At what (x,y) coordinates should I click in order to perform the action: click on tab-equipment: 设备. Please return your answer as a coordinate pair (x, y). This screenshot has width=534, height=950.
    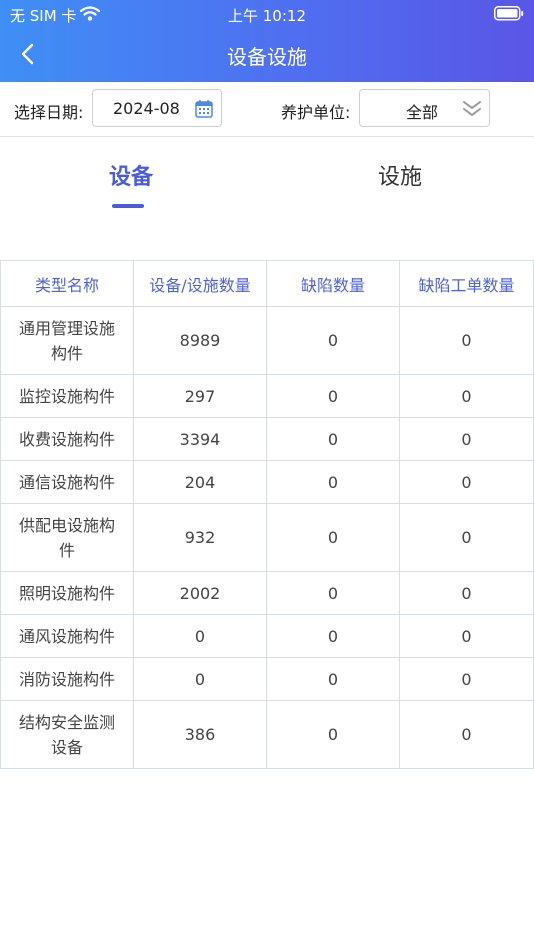
    Looking at the image, I should click on (131, 175).